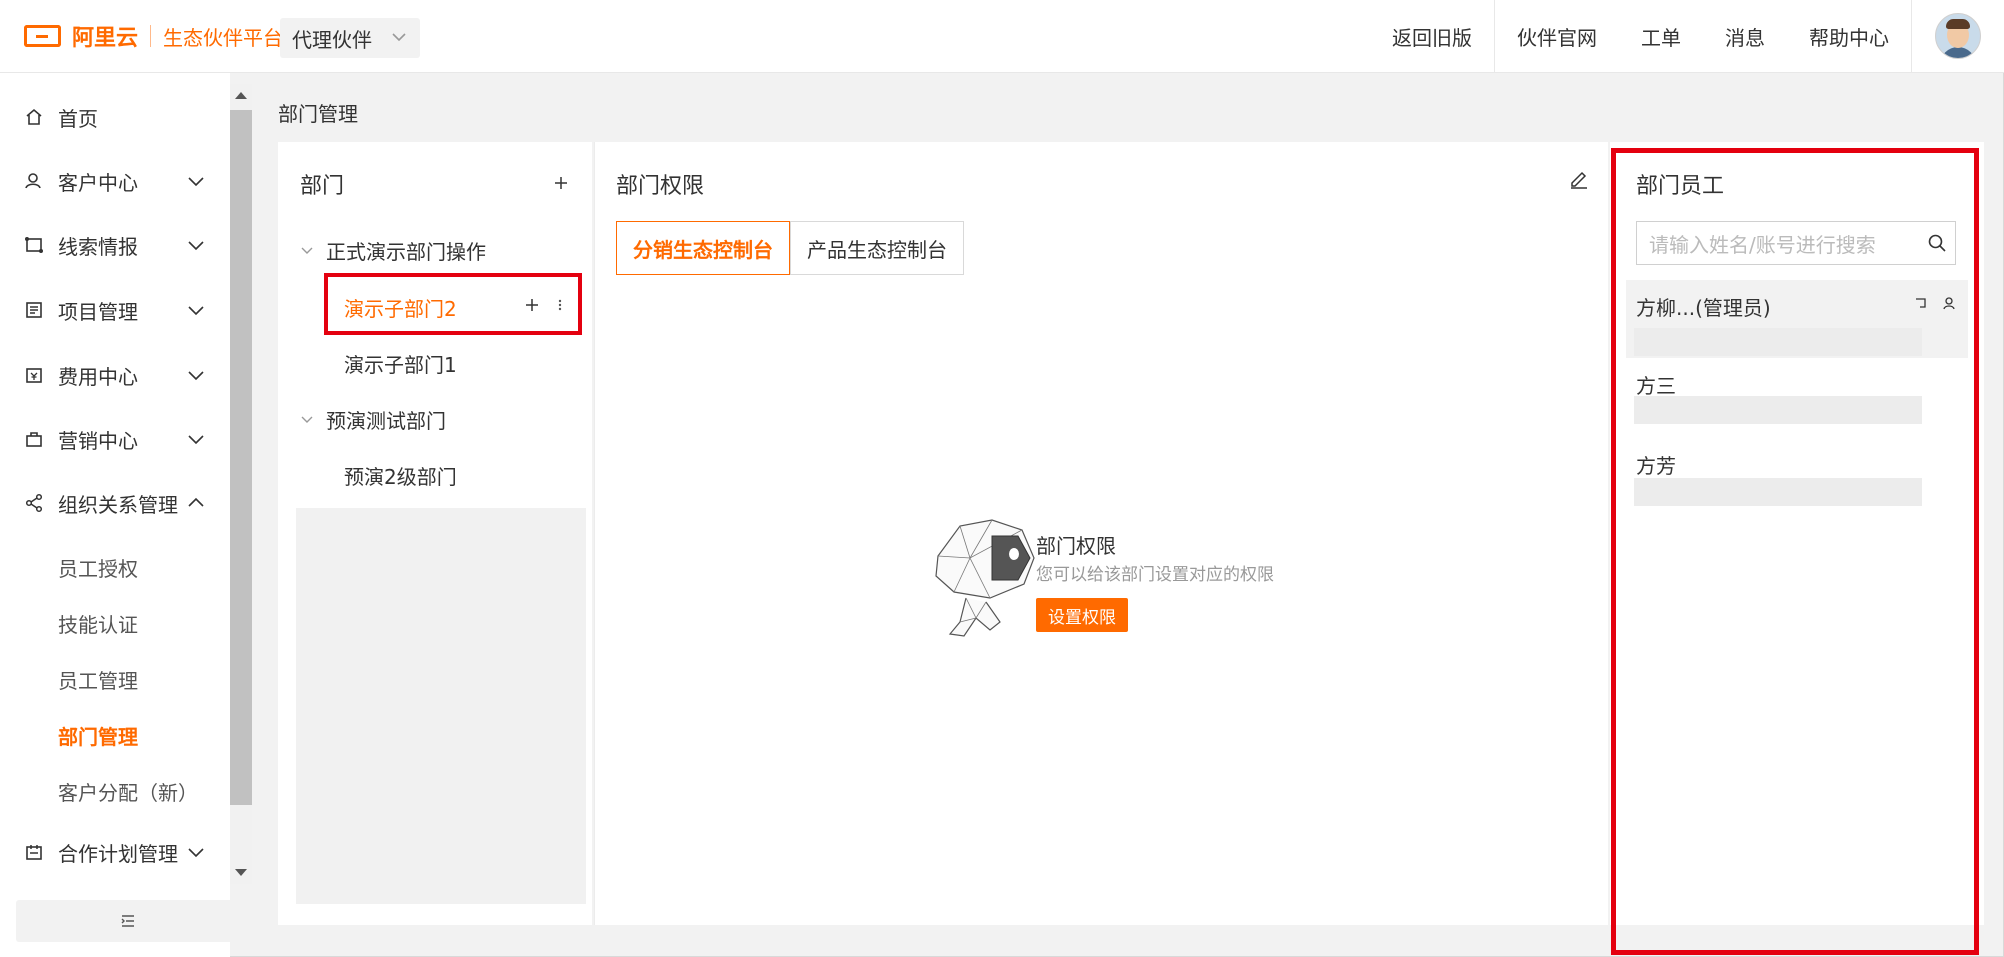 The width and height of the screenshot is (2004, 957). What do you see at coordinates (441, 706) in the screenshot?
I see `blurred-area` at bounding box center [441, 706].